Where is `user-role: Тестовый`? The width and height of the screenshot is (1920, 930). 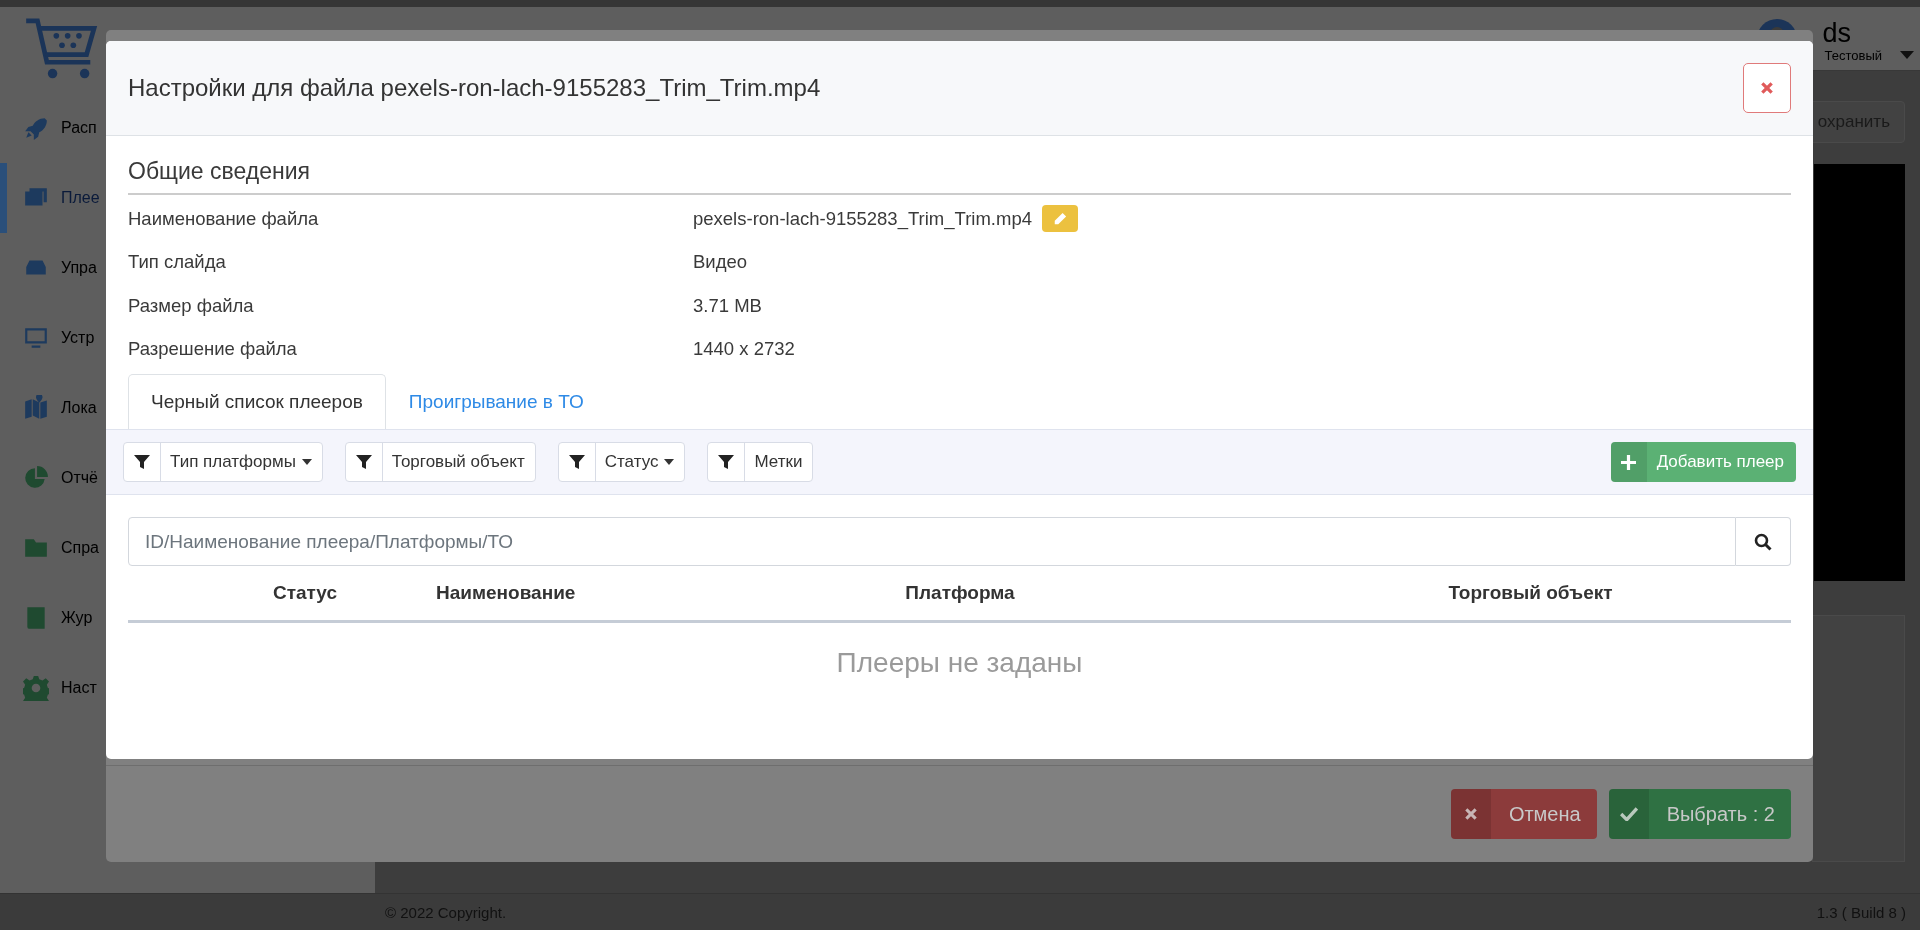
user-role: Тестовый is located at coordinates (1853, 55).